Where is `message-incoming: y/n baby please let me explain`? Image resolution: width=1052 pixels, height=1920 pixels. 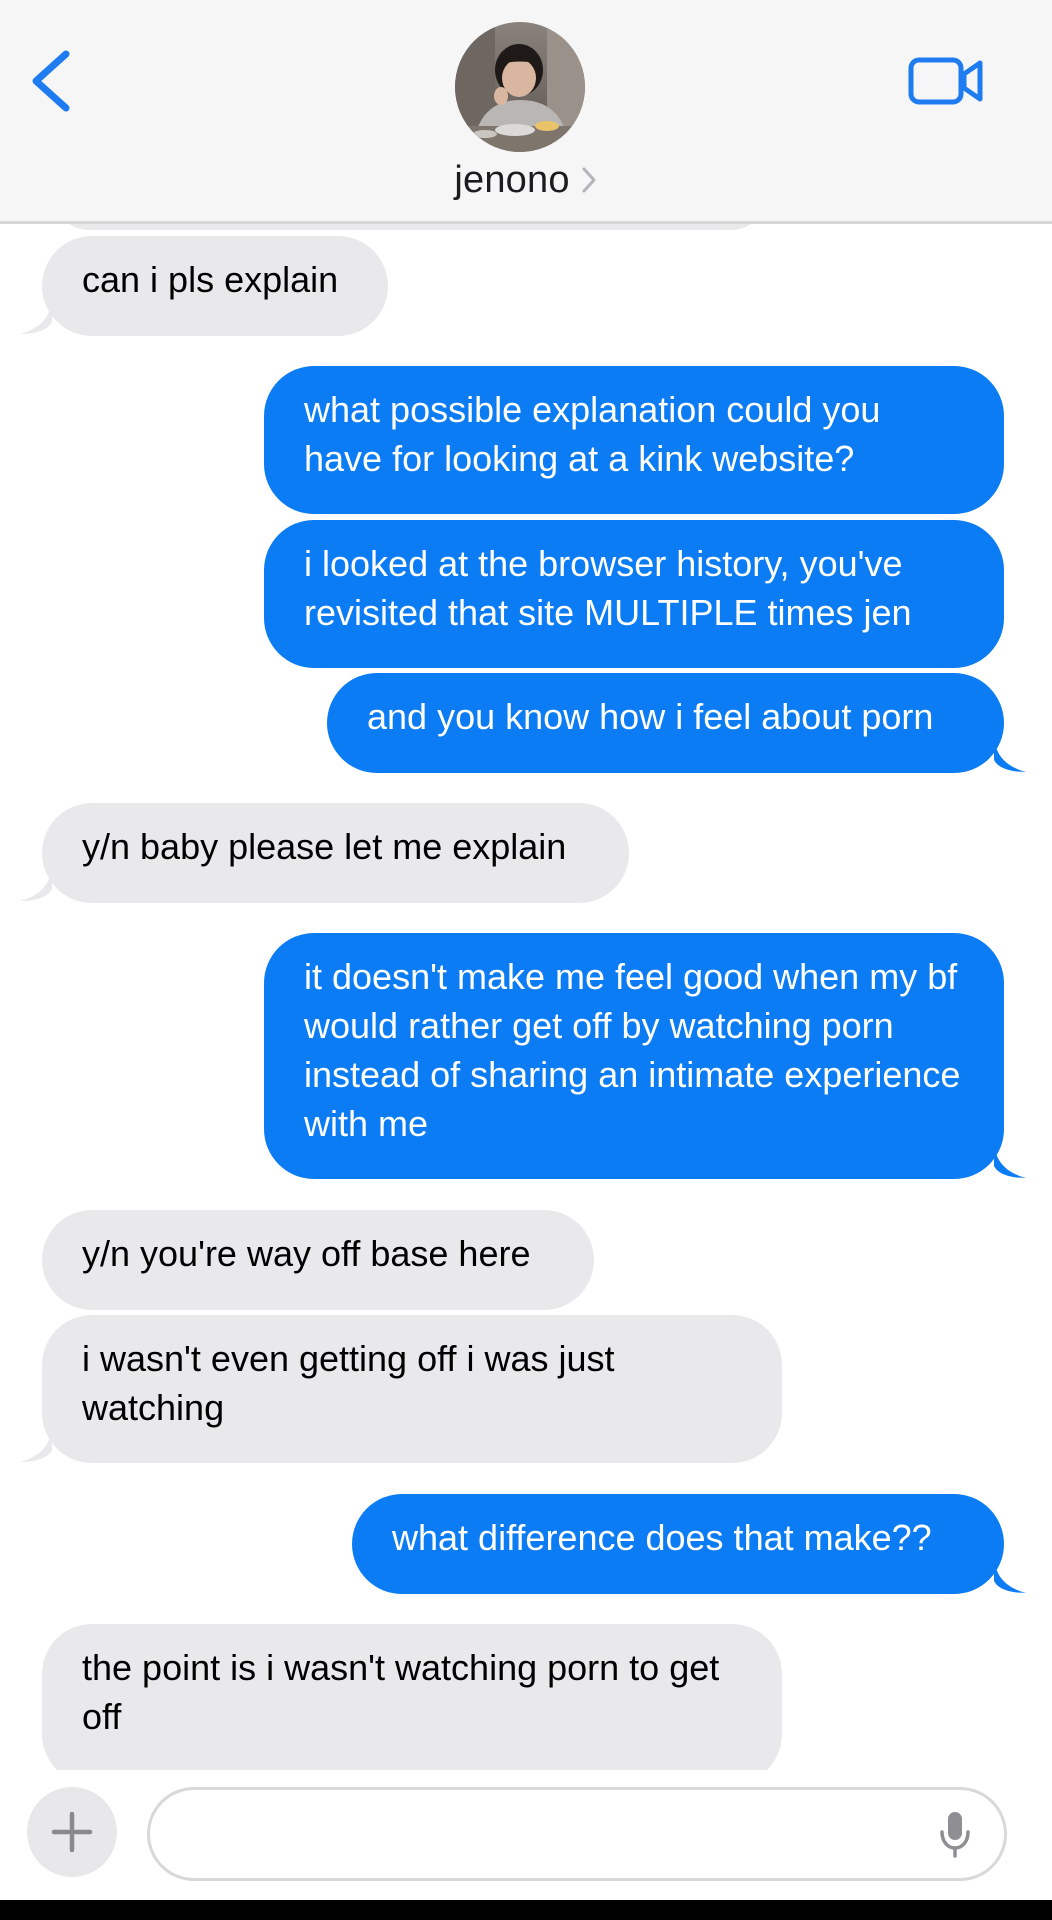
message-incoming: y/n baby please let me explain is located at coordinates (335, 853).